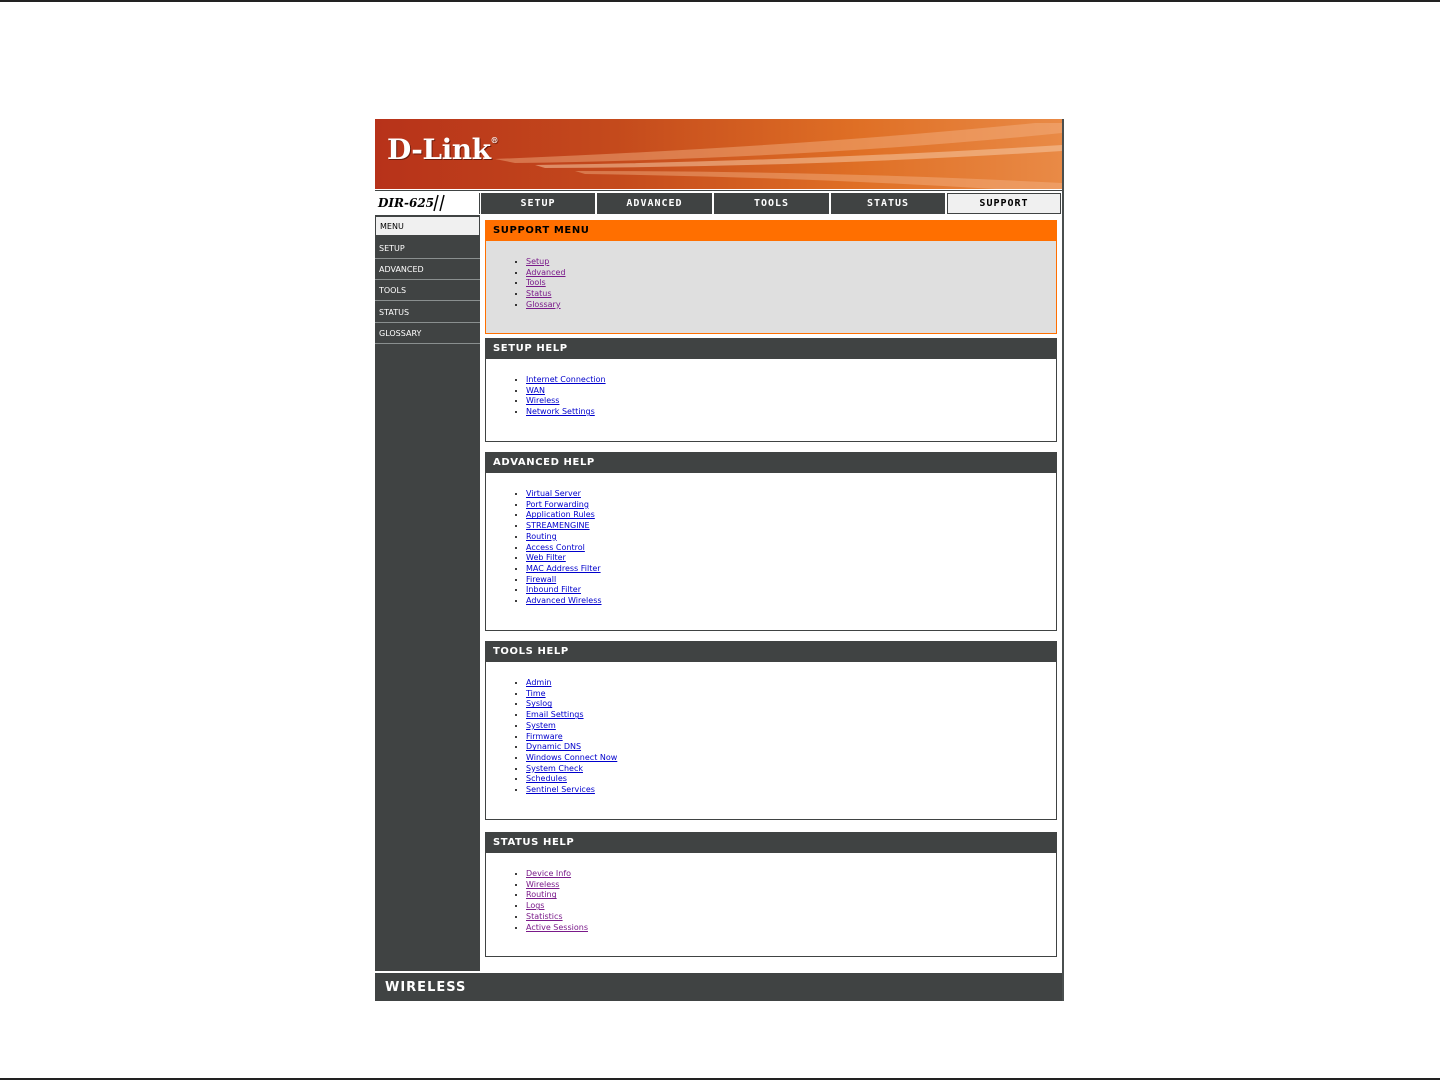 This screenshot has width=1440, height=1081. I want to click on list-item: Virtual Server, so click(791, 494).